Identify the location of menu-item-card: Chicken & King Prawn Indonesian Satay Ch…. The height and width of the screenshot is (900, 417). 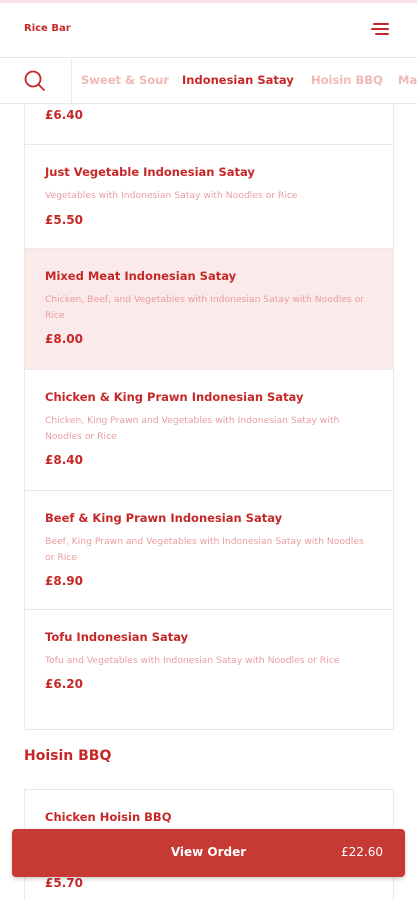
(209, 429).